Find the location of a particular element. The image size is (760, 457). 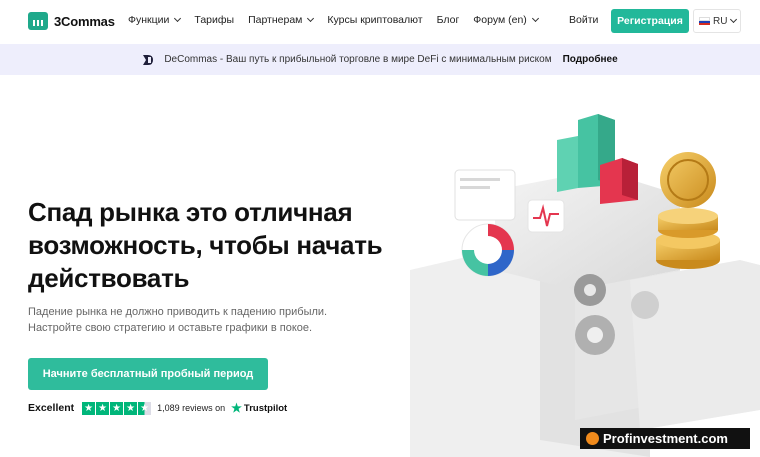

nav-item-partners: Партнерам is located at coordinates (281, 20).